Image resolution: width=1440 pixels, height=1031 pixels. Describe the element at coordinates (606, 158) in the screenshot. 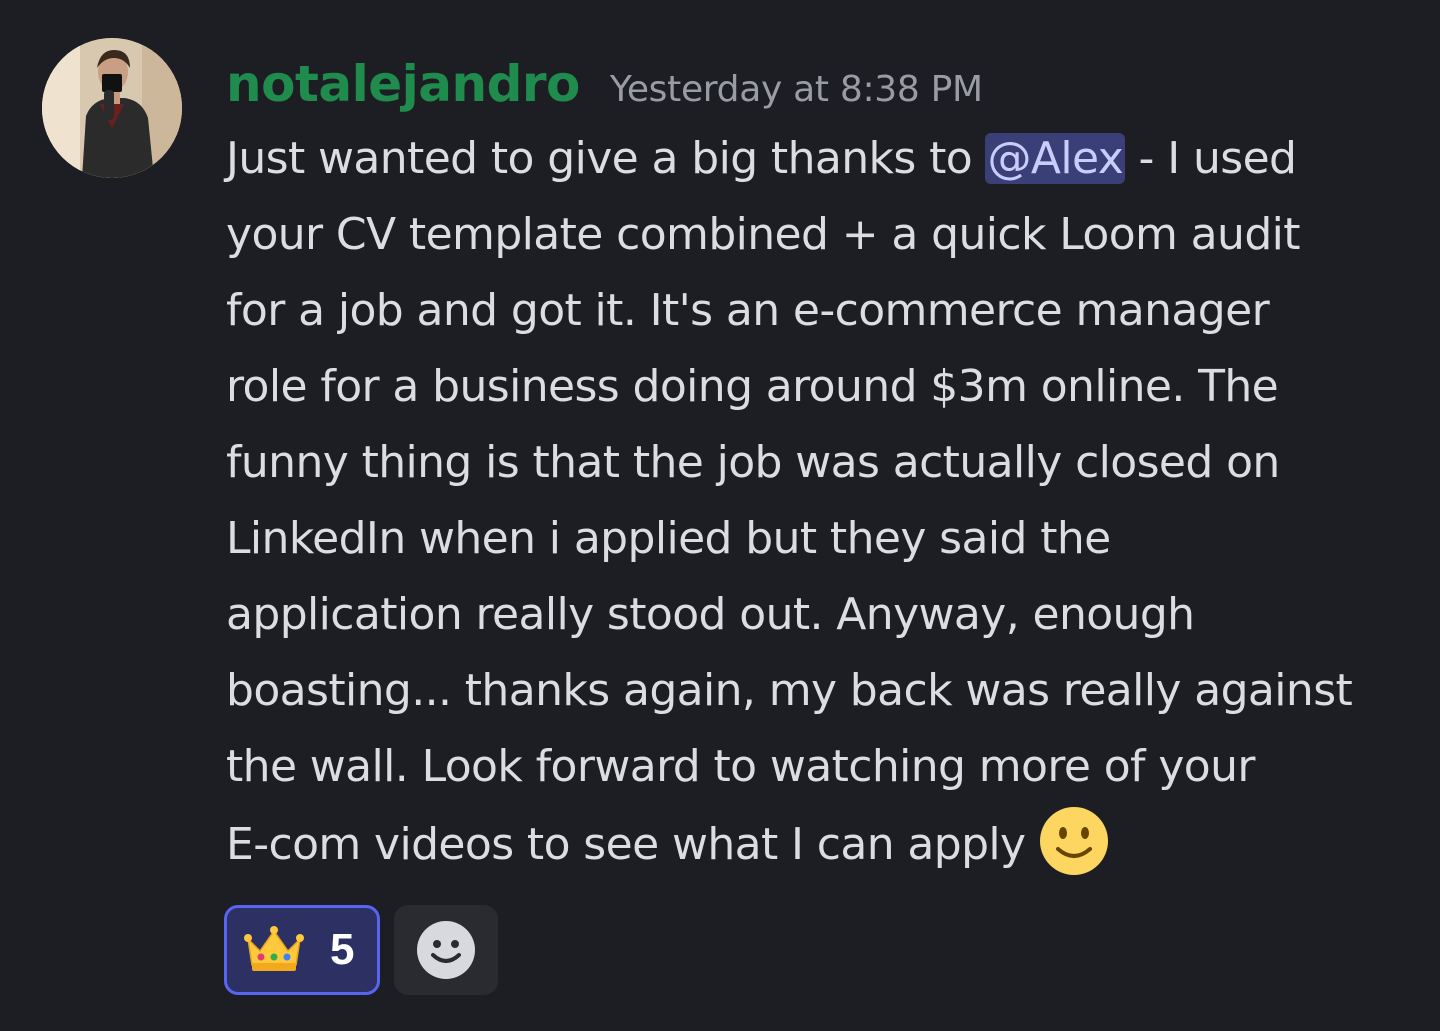

I see `message-text: Just wanted to give a big thanks to` at that location.